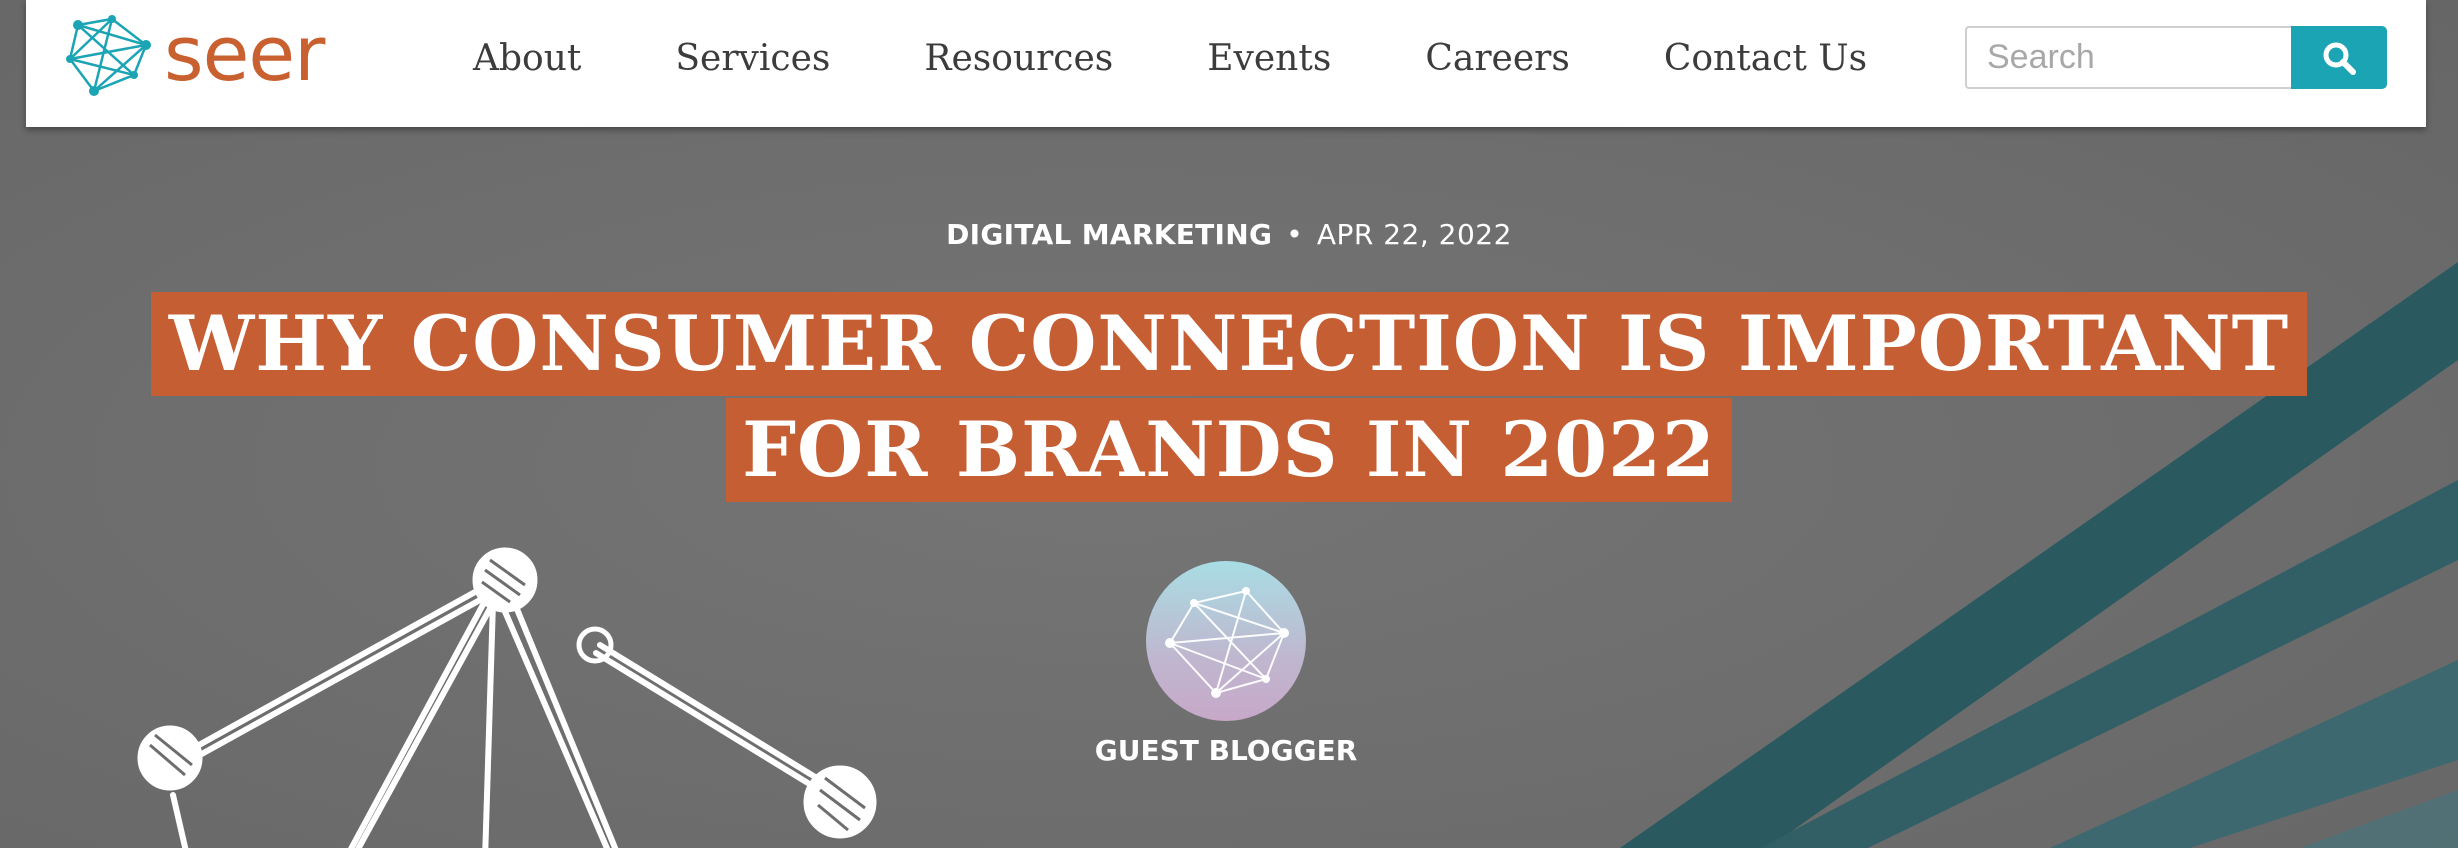 Image resolution: width=2458 pixels, height=848 pixels. Describe the element at coordinates (2128, 57) in the screenshot. I see `search-input` at that location.